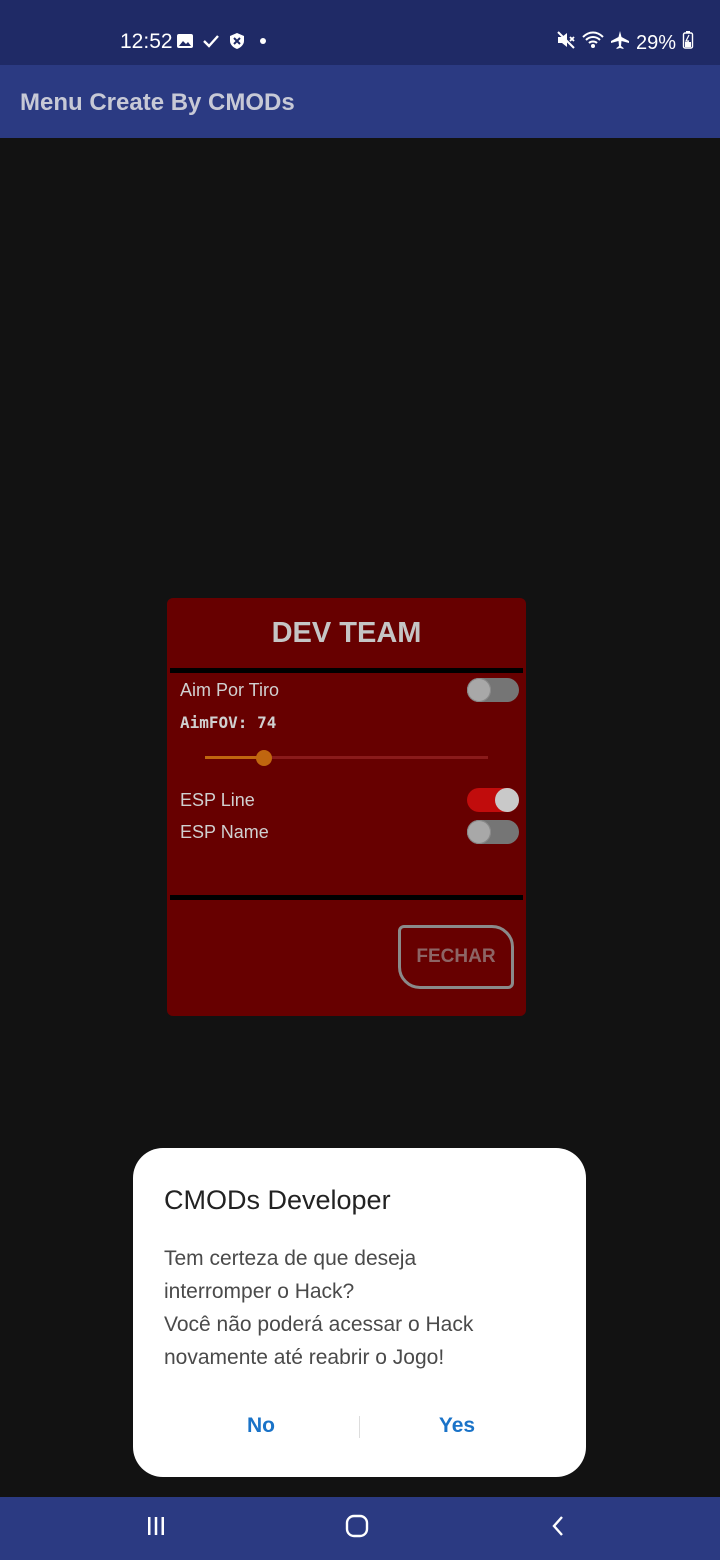 Image resolution: width=720 pixels, height=1560 pixels. What do you see at coordinates (237, 43) in the screenshot?
I see `shield-icon` at bounding box center [237, 43].